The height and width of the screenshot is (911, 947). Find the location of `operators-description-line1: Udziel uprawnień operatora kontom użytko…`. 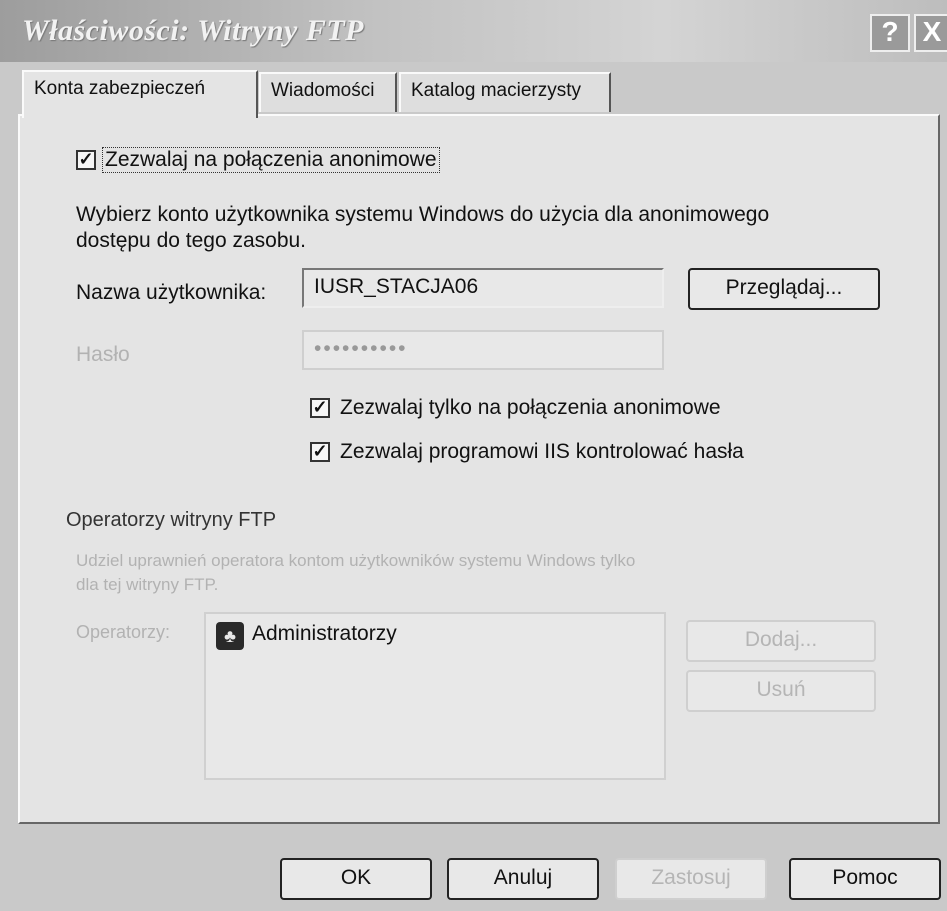

operators-description-line1: Udziel uprawnień operatora kontom użytko… is located at coordinates (356, 560).